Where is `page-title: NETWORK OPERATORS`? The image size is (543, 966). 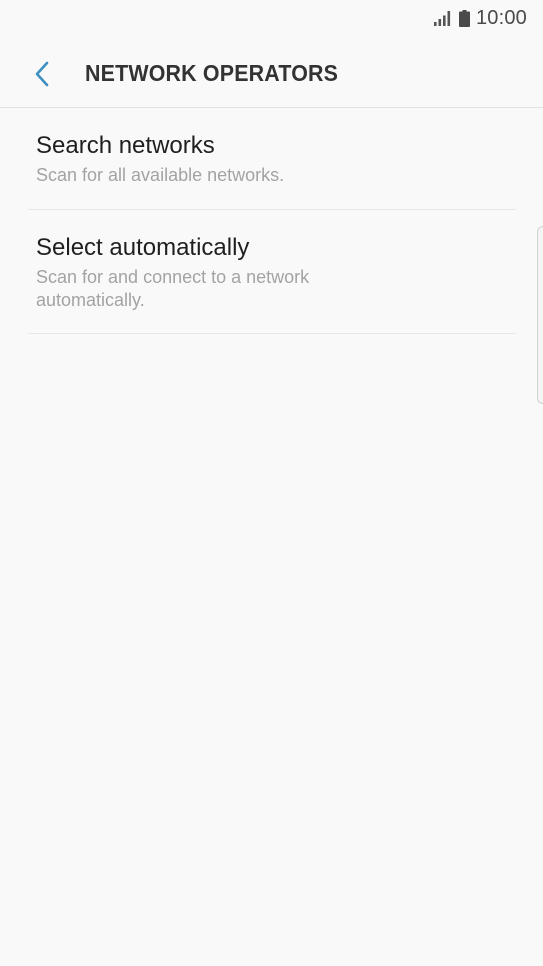 page-title: NETWORK OPERATORS is located at coordinates (212, 73).